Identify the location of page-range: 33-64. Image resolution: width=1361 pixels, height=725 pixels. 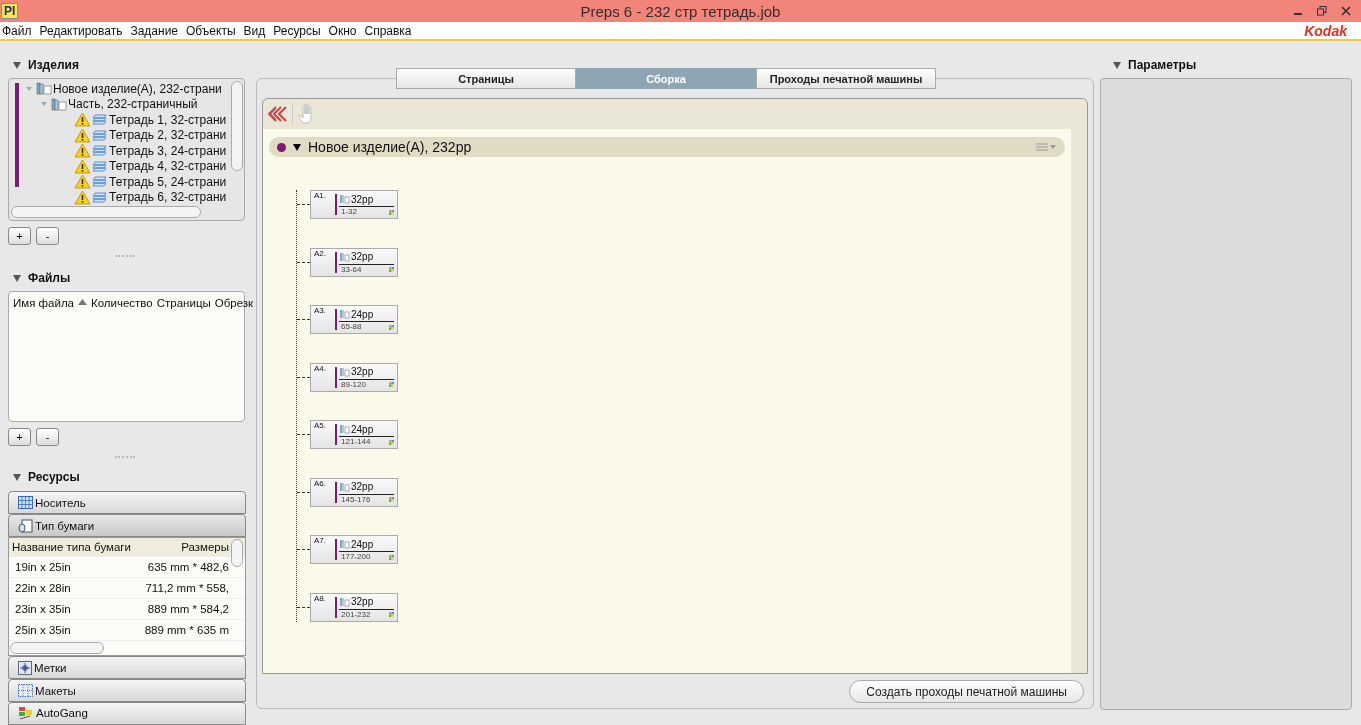
(351, 269).